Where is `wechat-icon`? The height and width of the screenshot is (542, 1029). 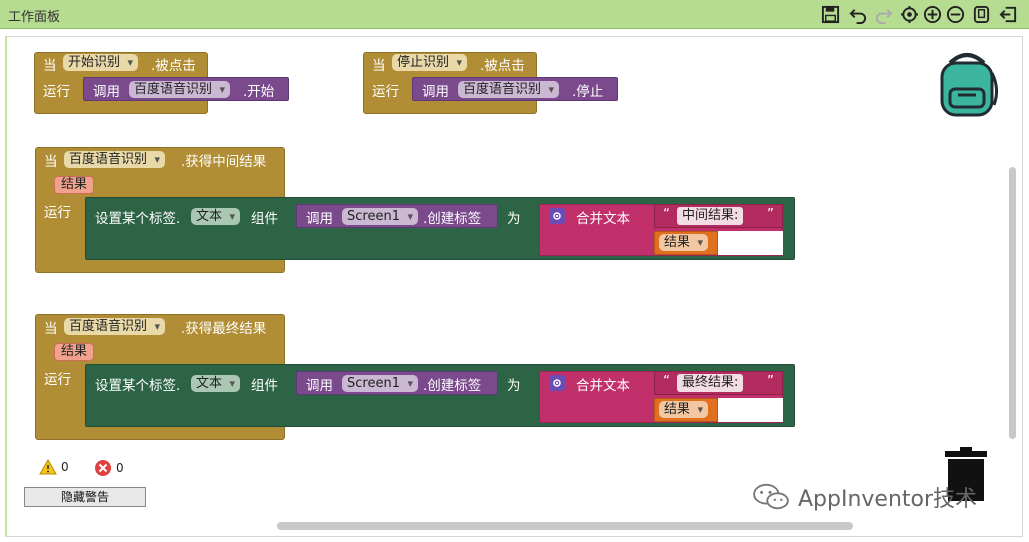
wechat-icon is located at coordinates (771, 496).